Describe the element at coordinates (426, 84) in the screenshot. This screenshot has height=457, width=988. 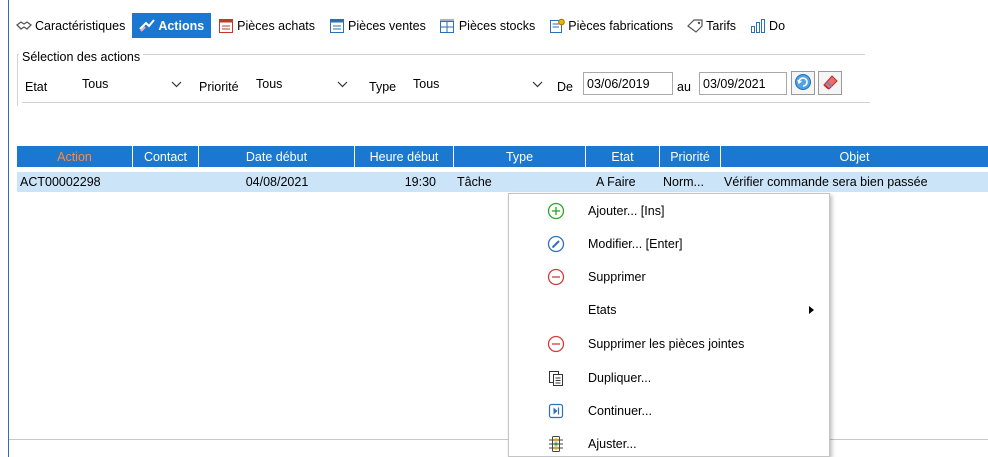
I see `type-value: Tous` at that location.